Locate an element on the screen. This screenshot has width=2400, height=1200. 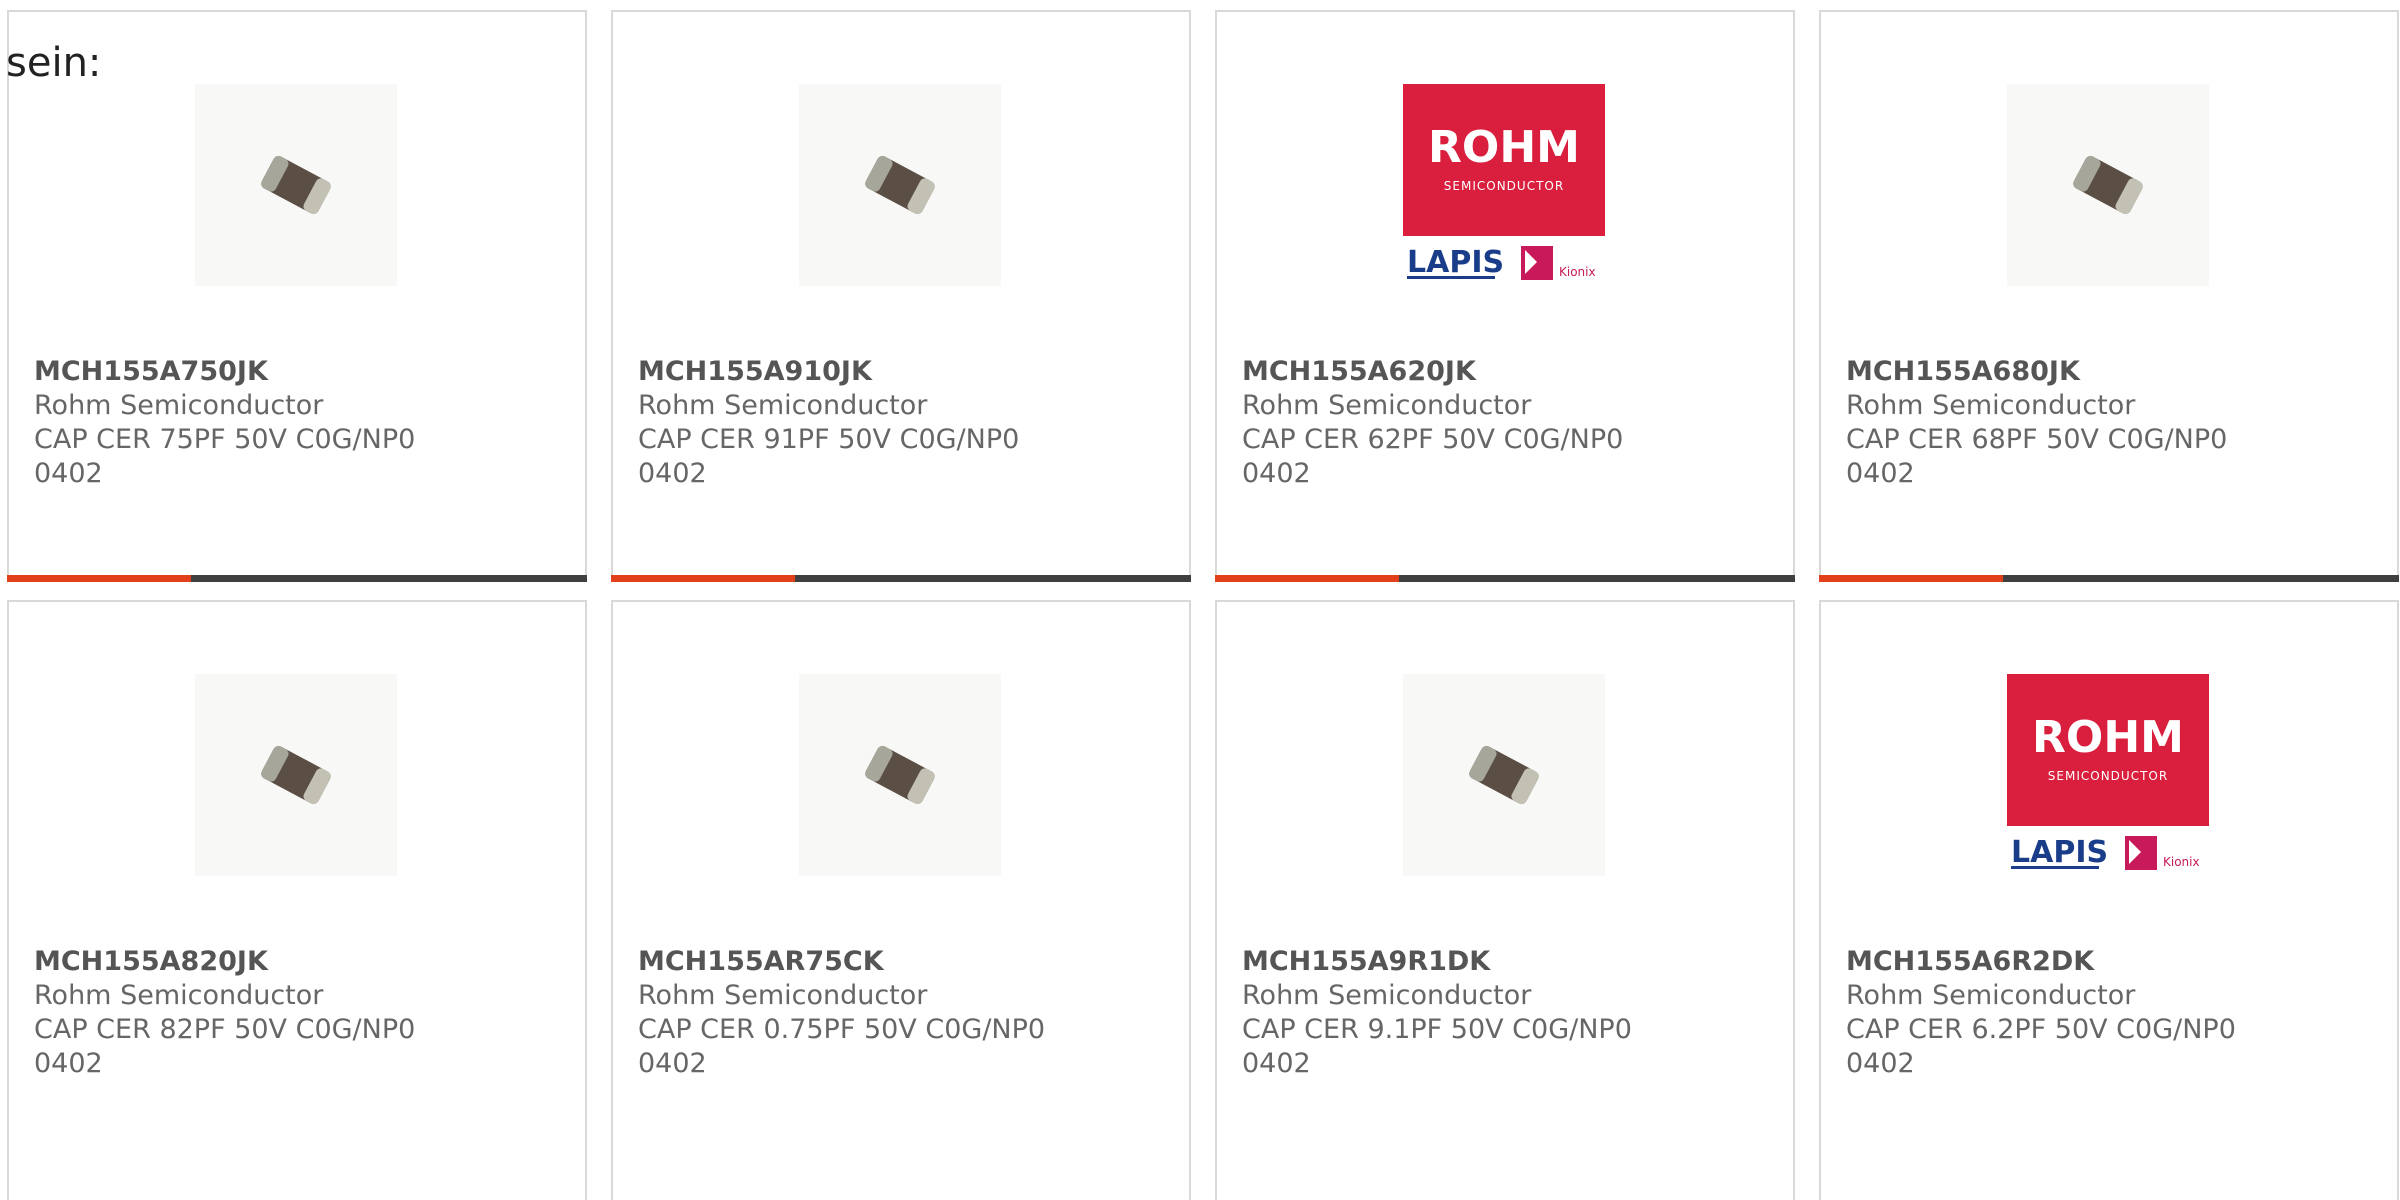
product-description: CAP CER 9.1PF 50V C0G/NP0 0402 is located at coordinates (1437, 1046).